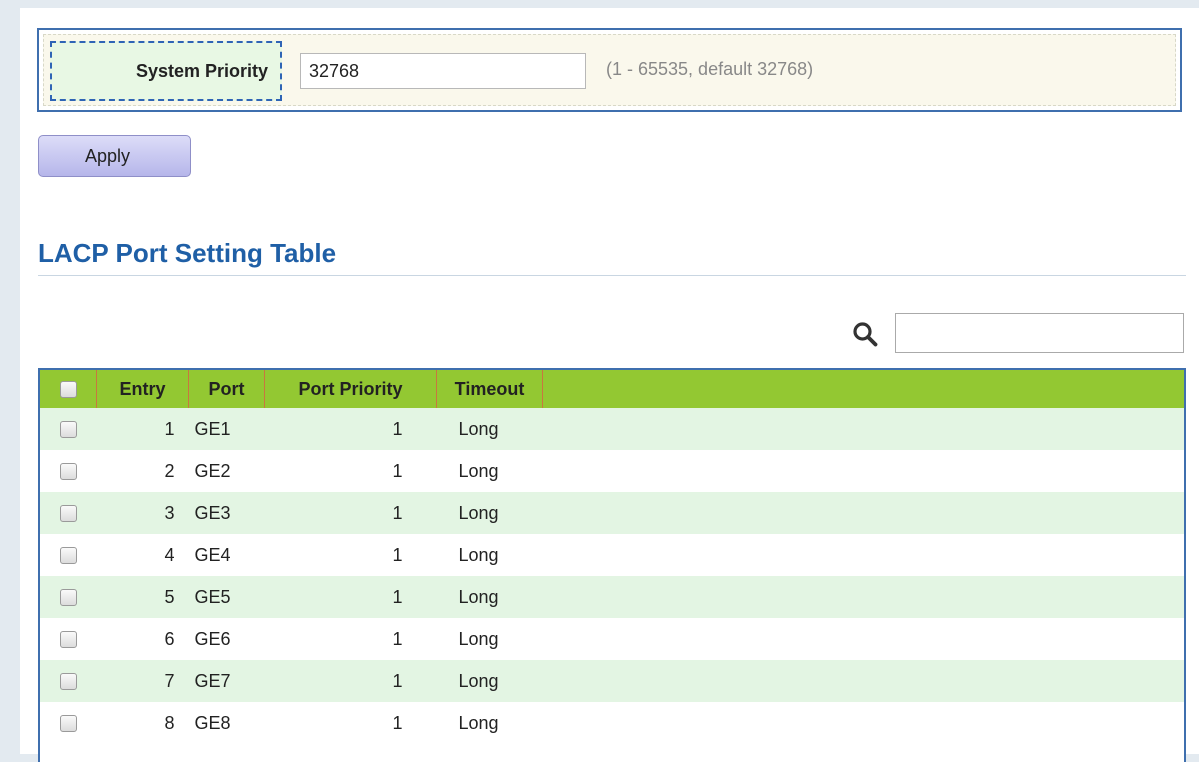 Image resolution: width=1199 pixels, height=762 pixels. Describe the element at coordinates (710, 69) in the screenshot. I see `system-priority-hint: (1 - 65535, default 32768)` at that location.